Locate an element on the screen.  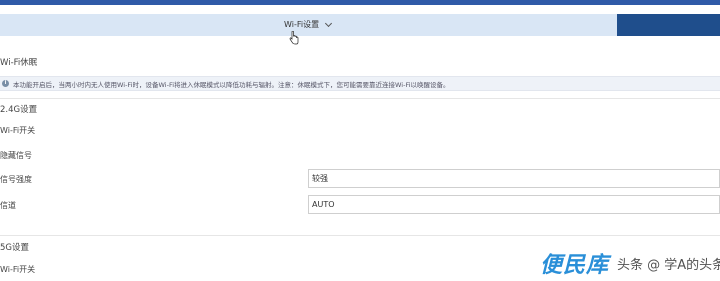
header-right-block is located at coordinates (668, 25).